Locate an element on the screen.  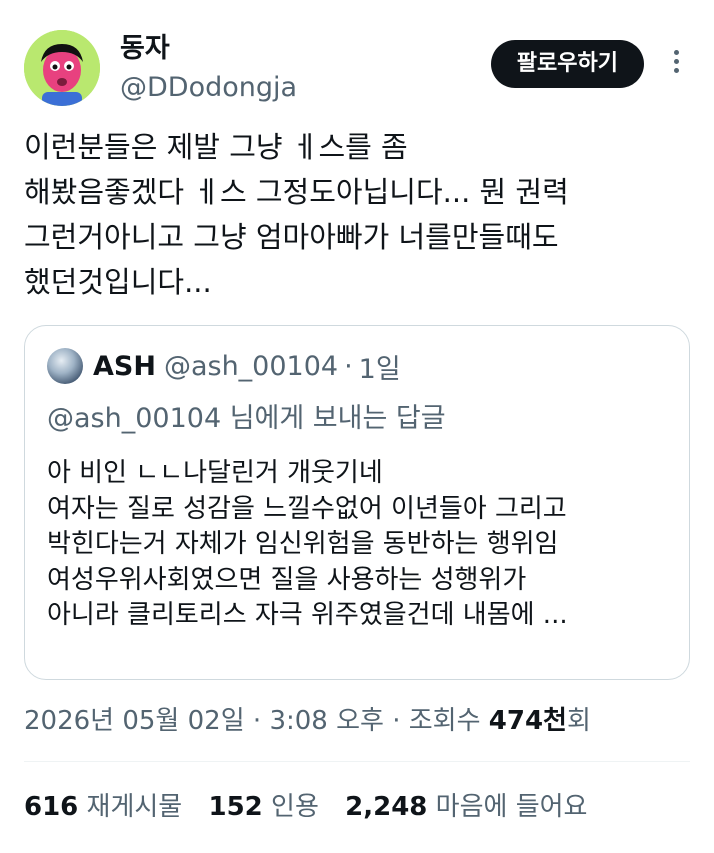
author-display-name: 동자 is located at coordinates (208, 49).